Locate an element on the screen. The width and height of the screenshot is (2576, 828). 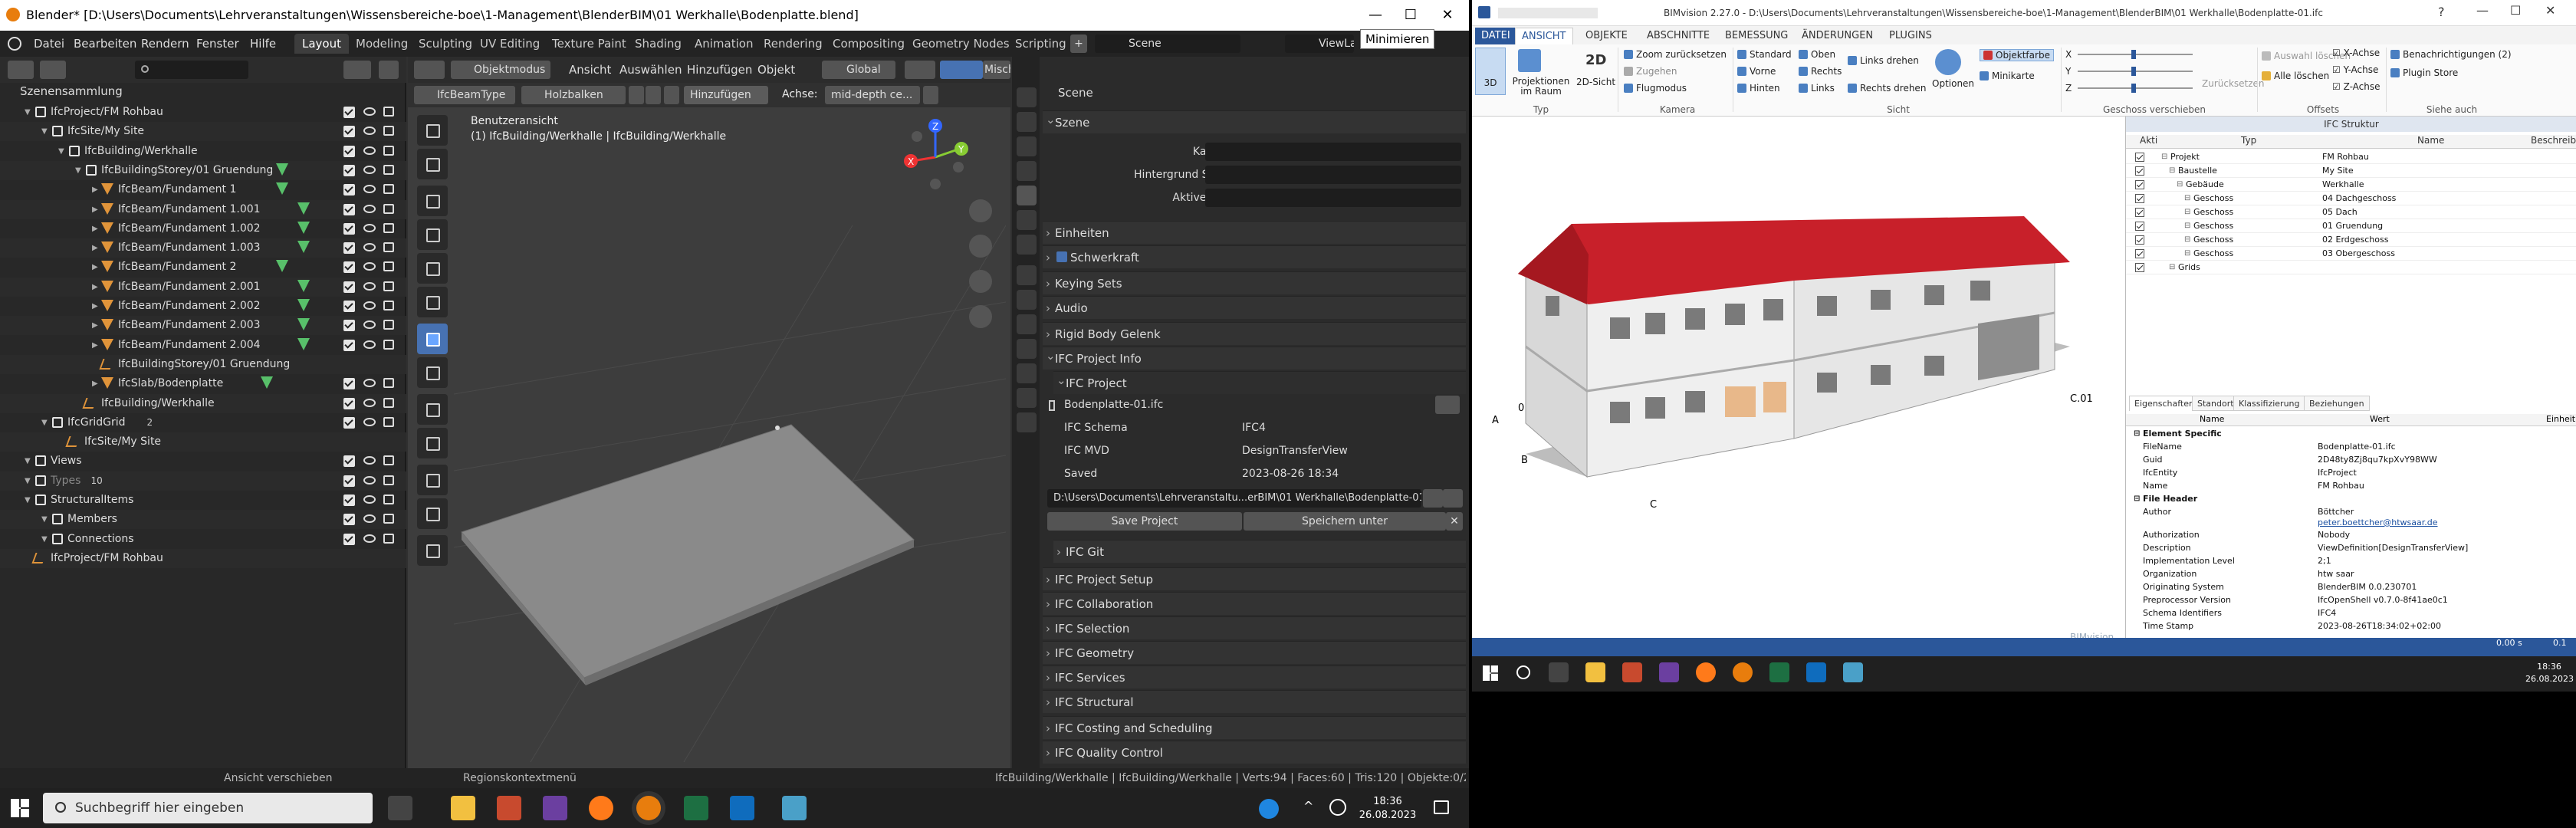
section-ifc-project: IFC Project is located at coordinates (1259, 382).